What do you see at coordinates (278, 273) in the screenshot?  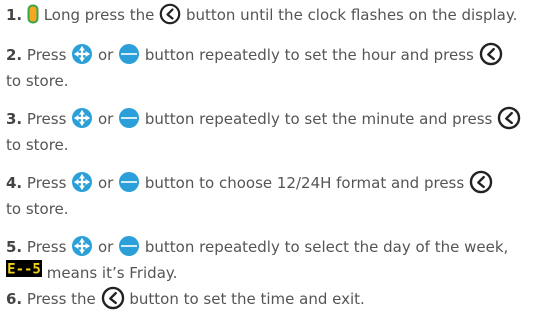 I see `step-continuation: E--5 means it’s Friday.` at bounding box center [278, 273].